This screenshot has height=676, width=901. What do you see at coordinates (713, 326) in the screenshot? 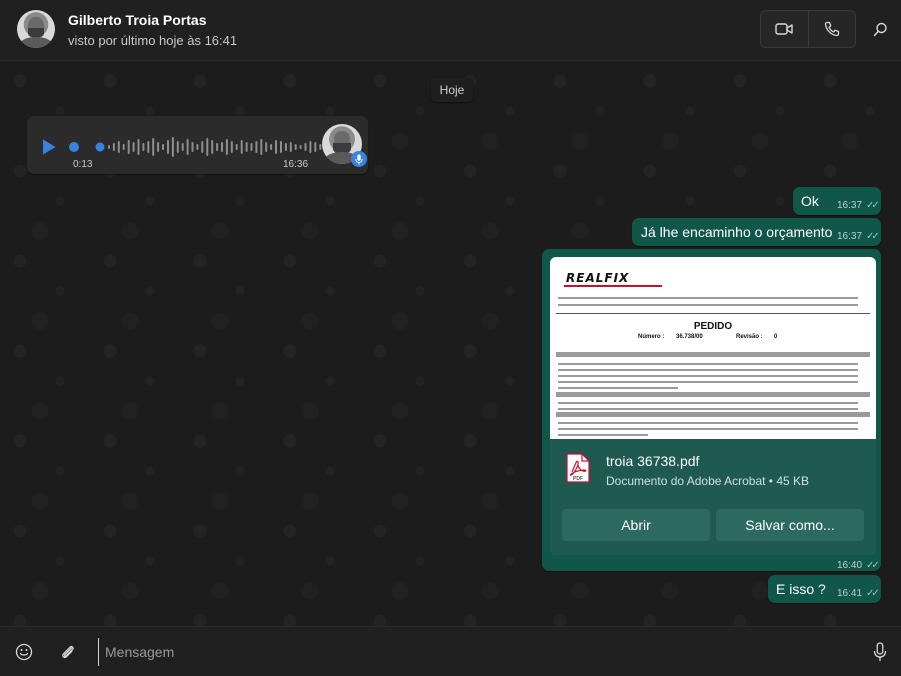
I see `document-title: PEDIDO` at bounding box center [713, 326].